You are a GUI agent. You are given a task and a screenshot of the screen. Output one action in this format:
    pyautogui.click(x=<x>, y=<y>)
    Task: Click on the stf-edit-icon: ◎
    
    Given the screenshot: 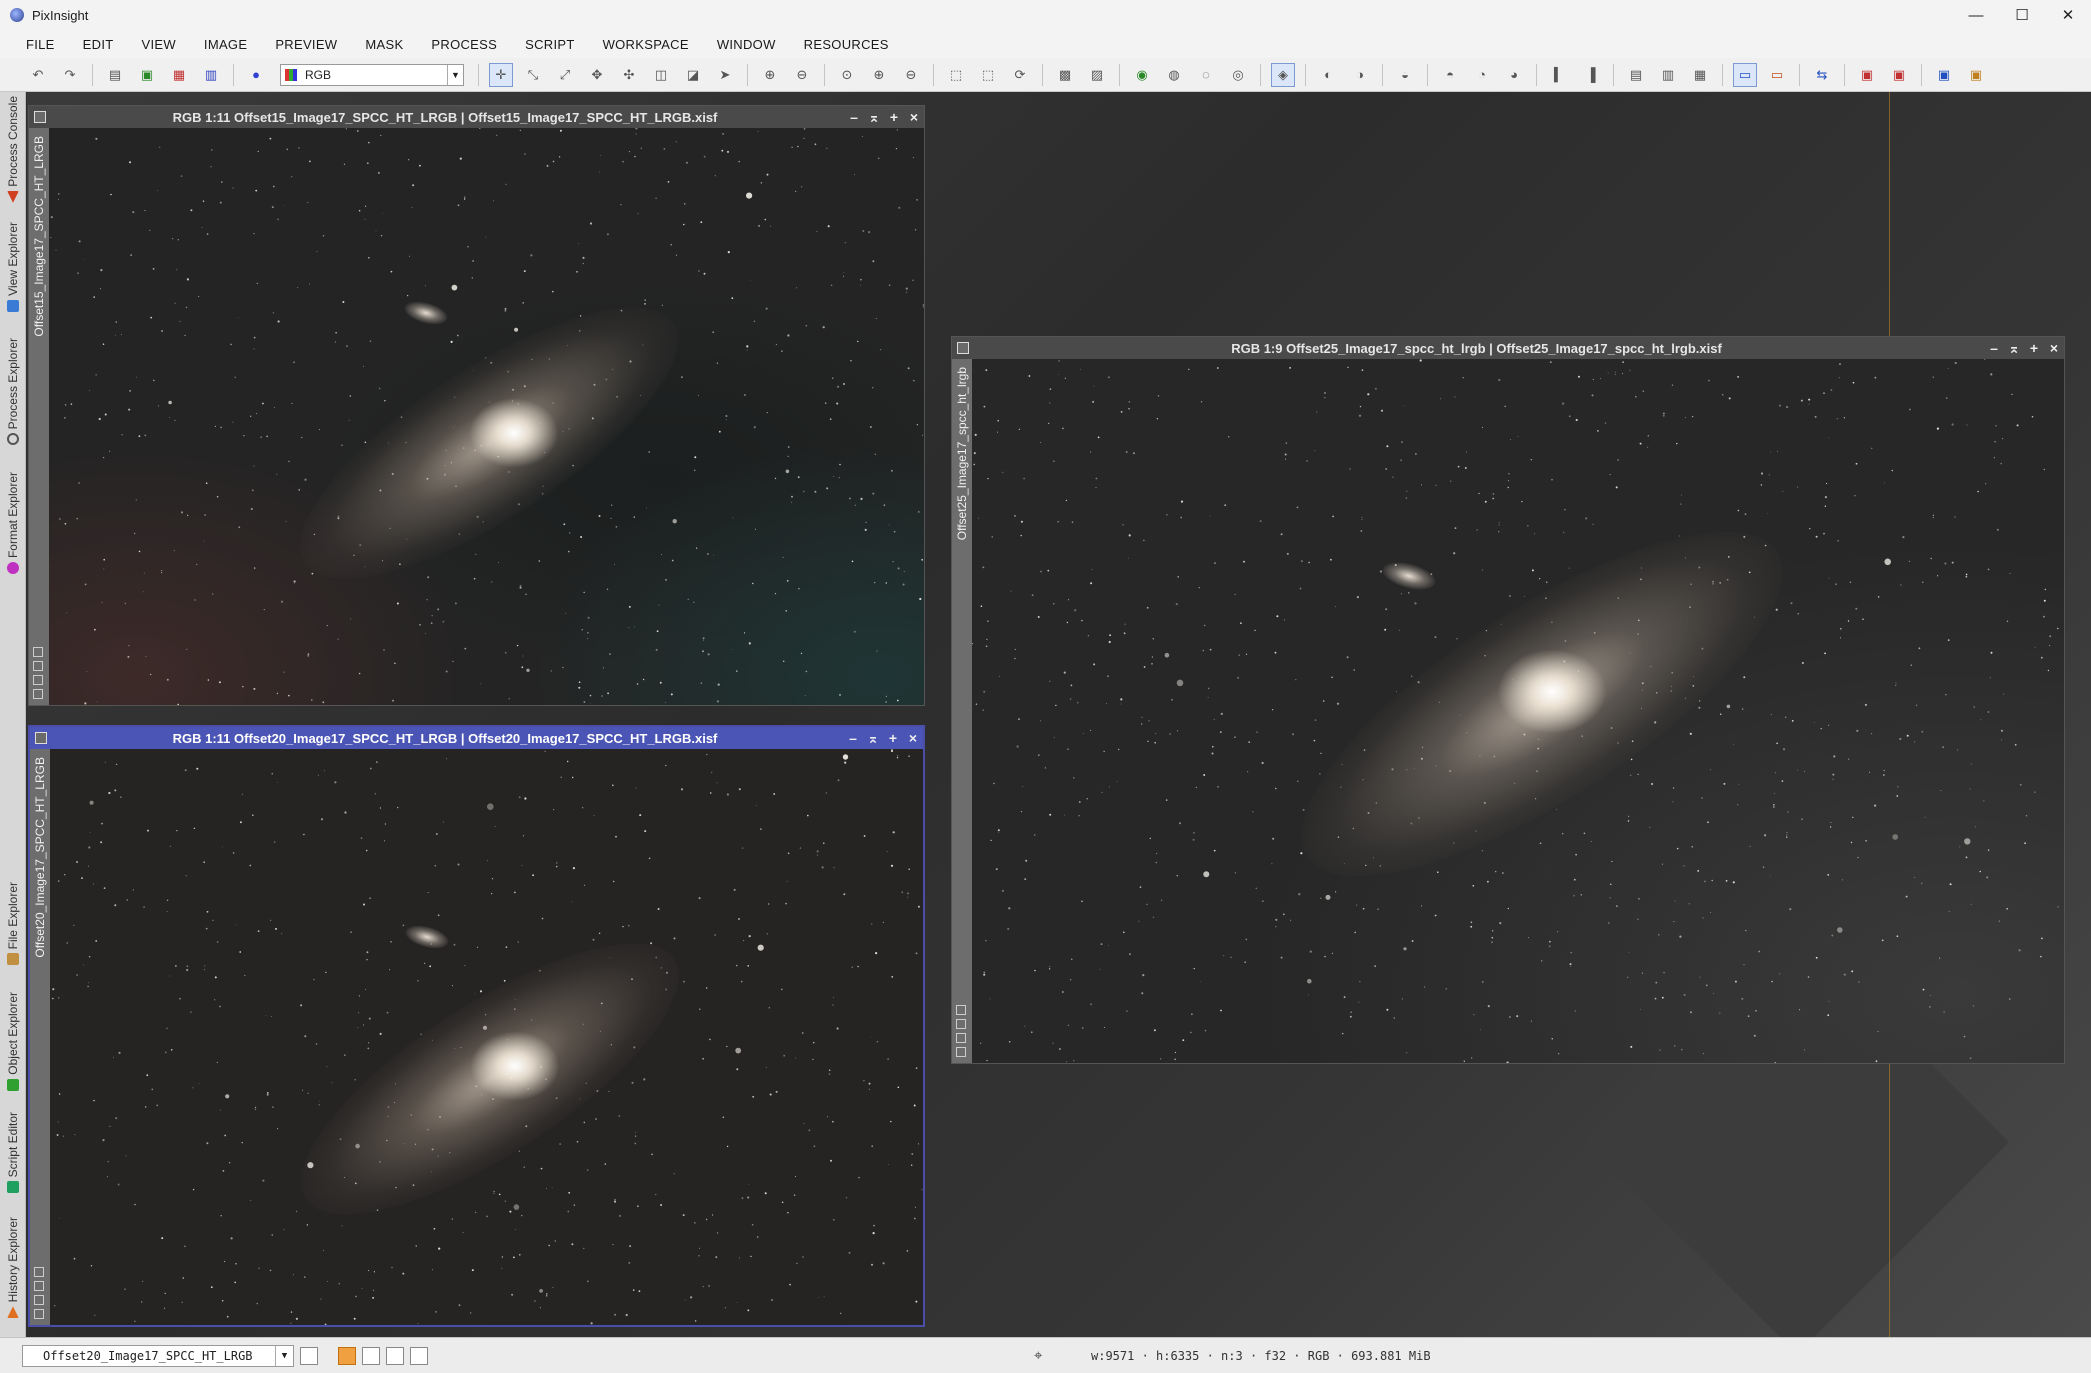 What is the action you would take?
    pyautogui.click(x=1238, y=75)
    